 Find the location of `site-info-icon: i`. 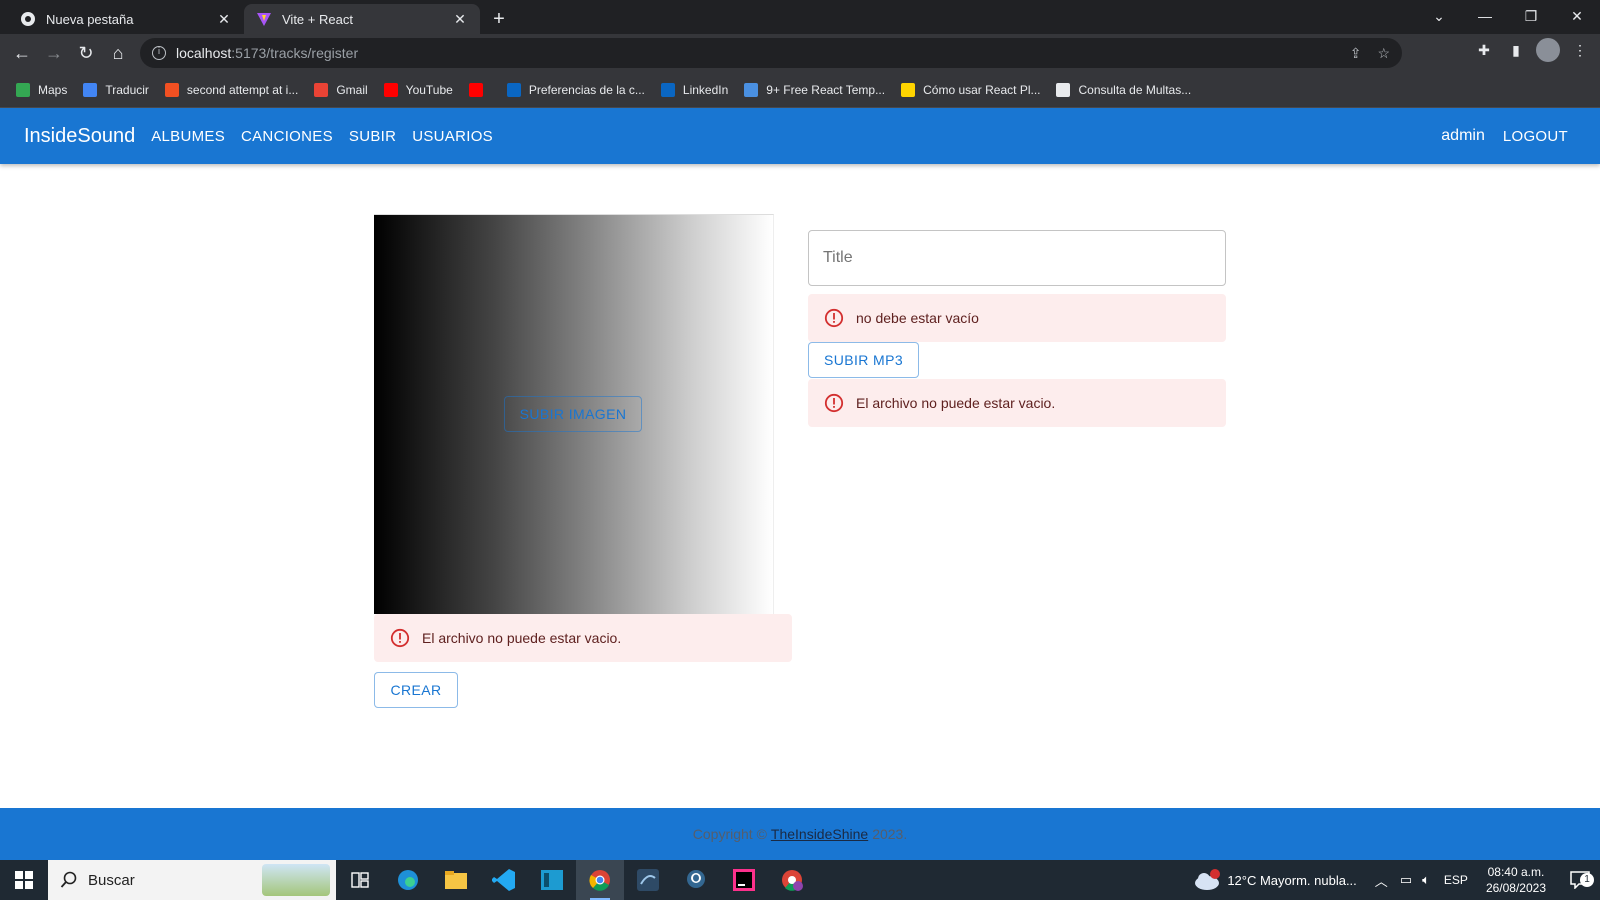

site-info-icon: i is located at coordinates (159, 53).